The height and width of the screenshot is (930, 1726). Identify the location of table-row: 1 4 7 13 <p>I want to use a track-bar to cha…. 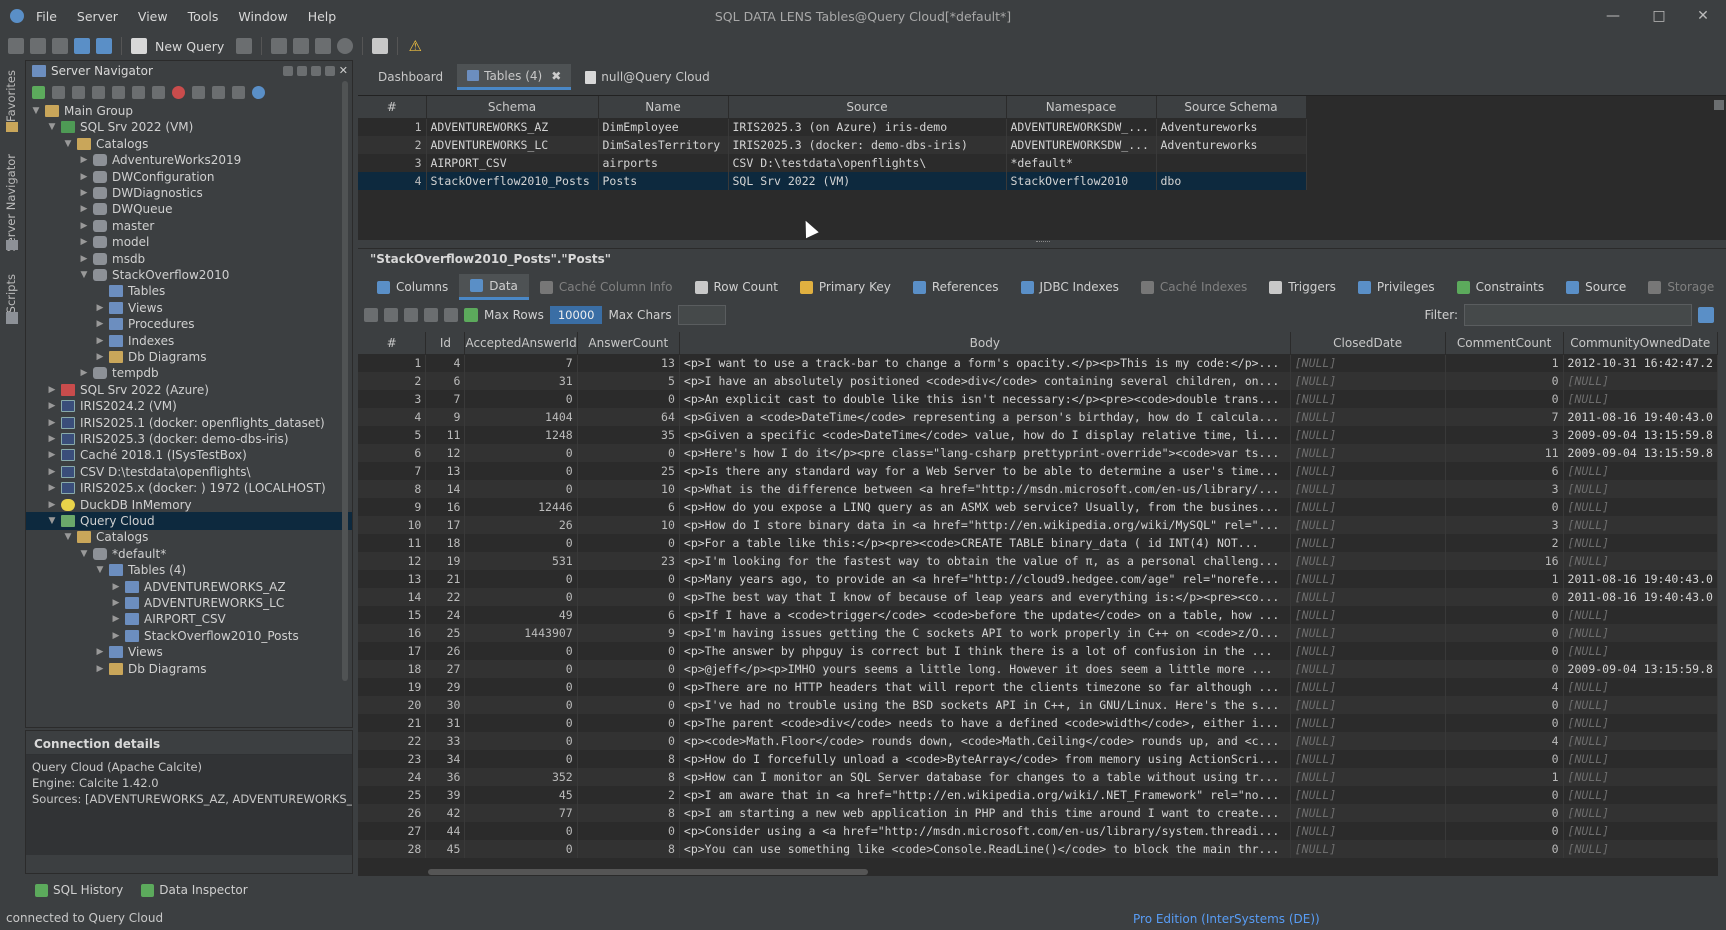
(1038, 363).